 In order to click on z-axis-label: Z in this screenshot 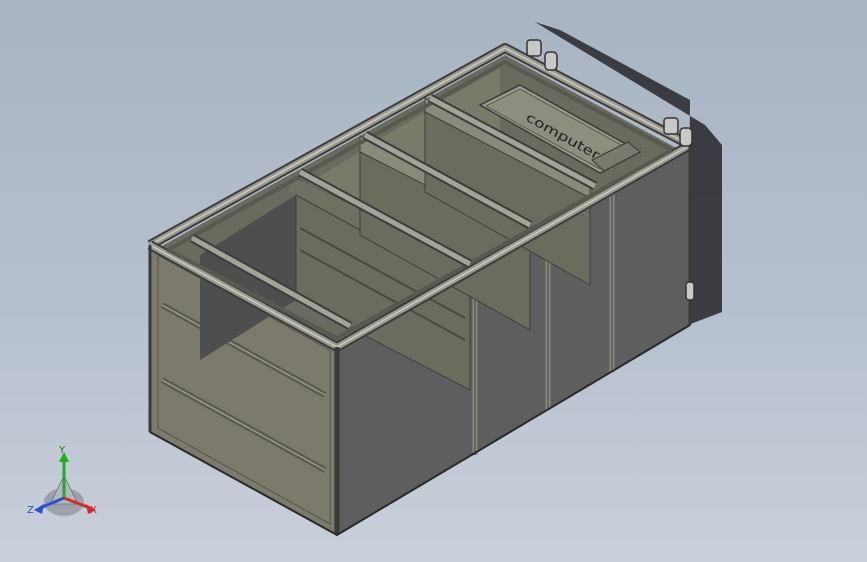, I will do `click(30, 510)`.